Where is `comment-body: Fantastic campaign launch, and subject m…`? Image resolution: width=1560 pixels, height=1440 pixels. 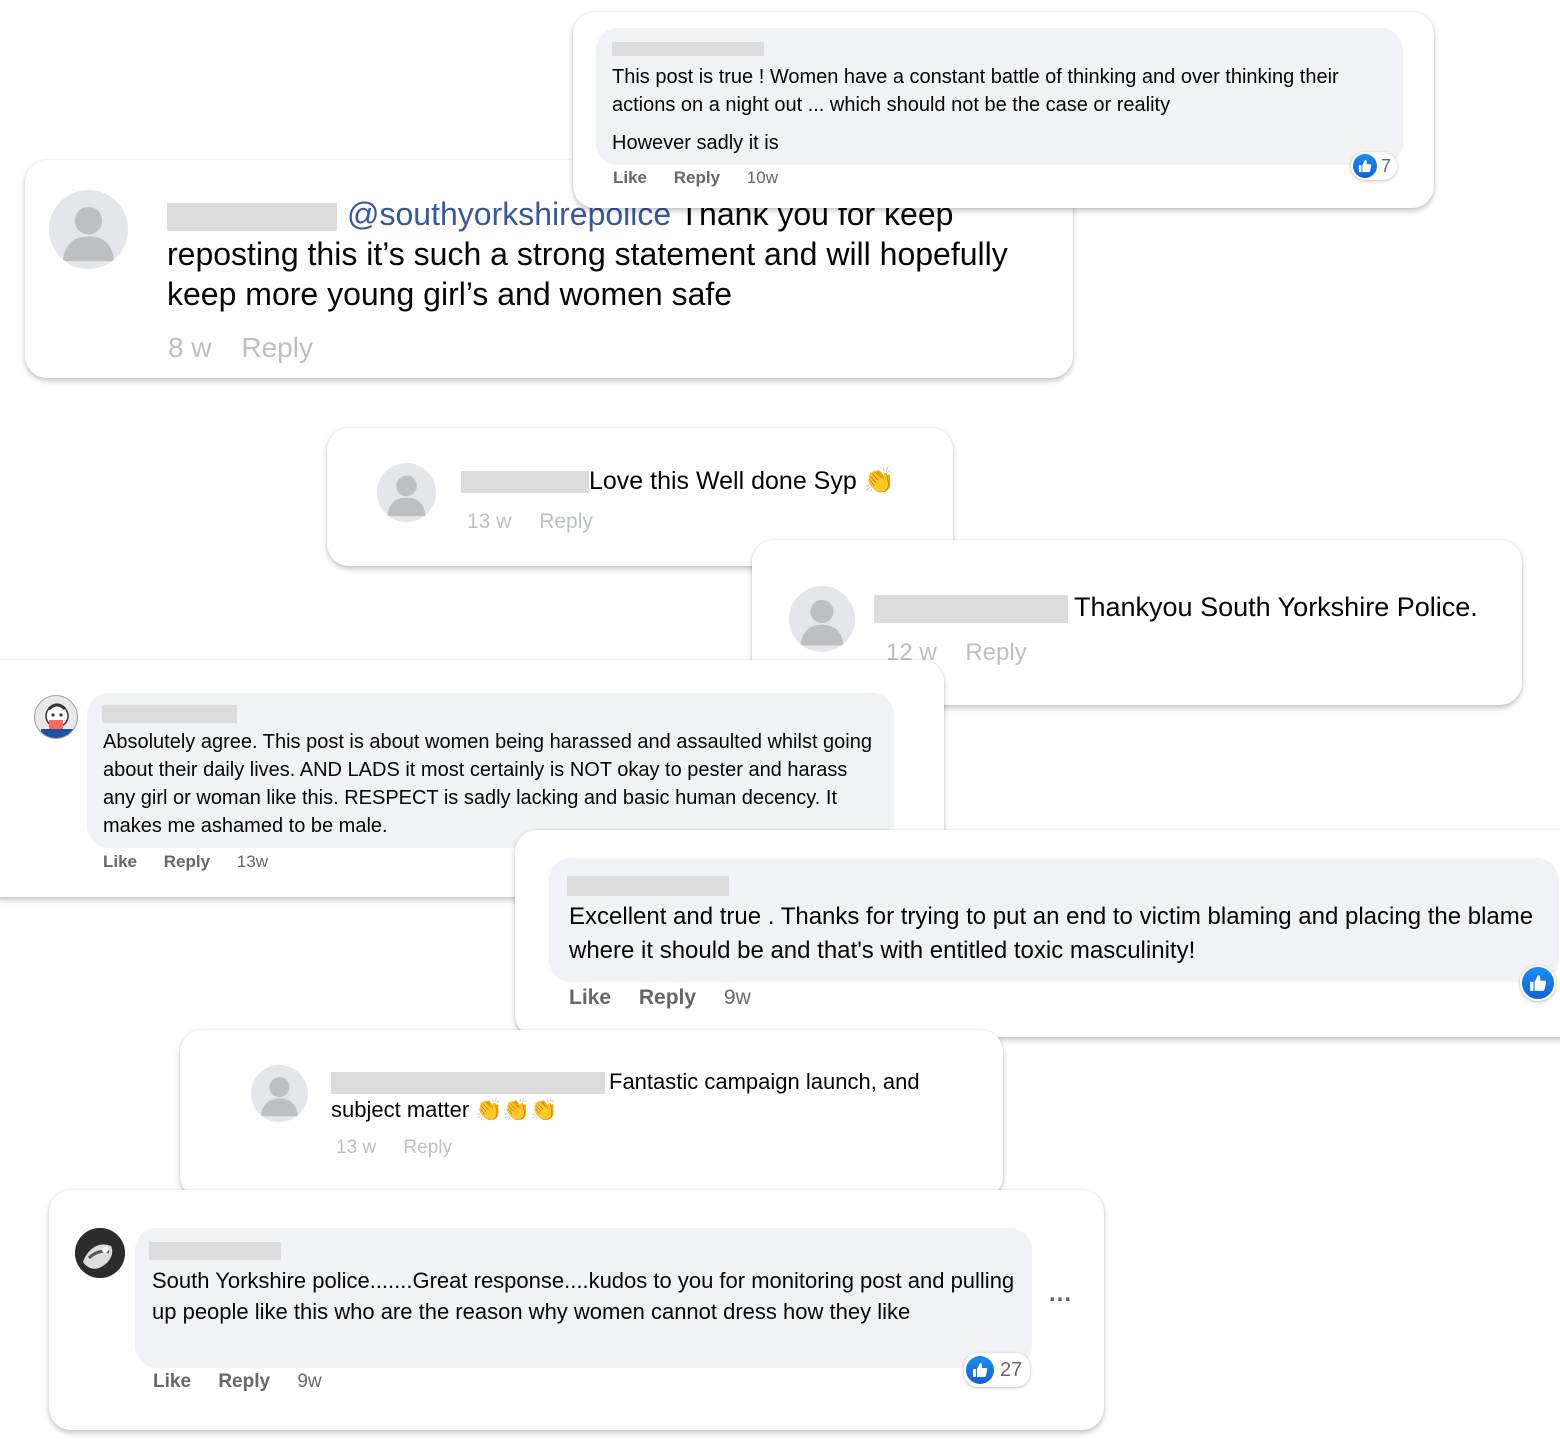
comment-body: Fantastic campaign launch, and subject m… is located at coordinates (651, 1096).